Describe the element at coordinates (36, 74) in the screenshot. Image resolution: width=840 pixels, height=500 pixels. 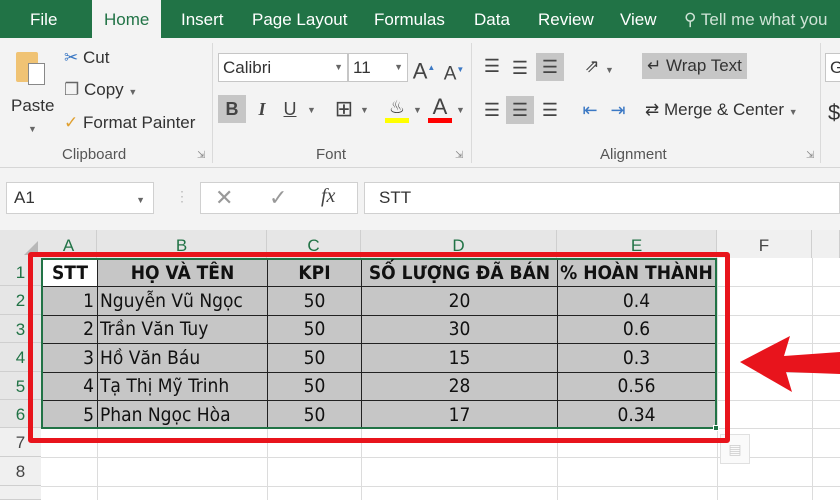
I see `paper-icon` at that location.